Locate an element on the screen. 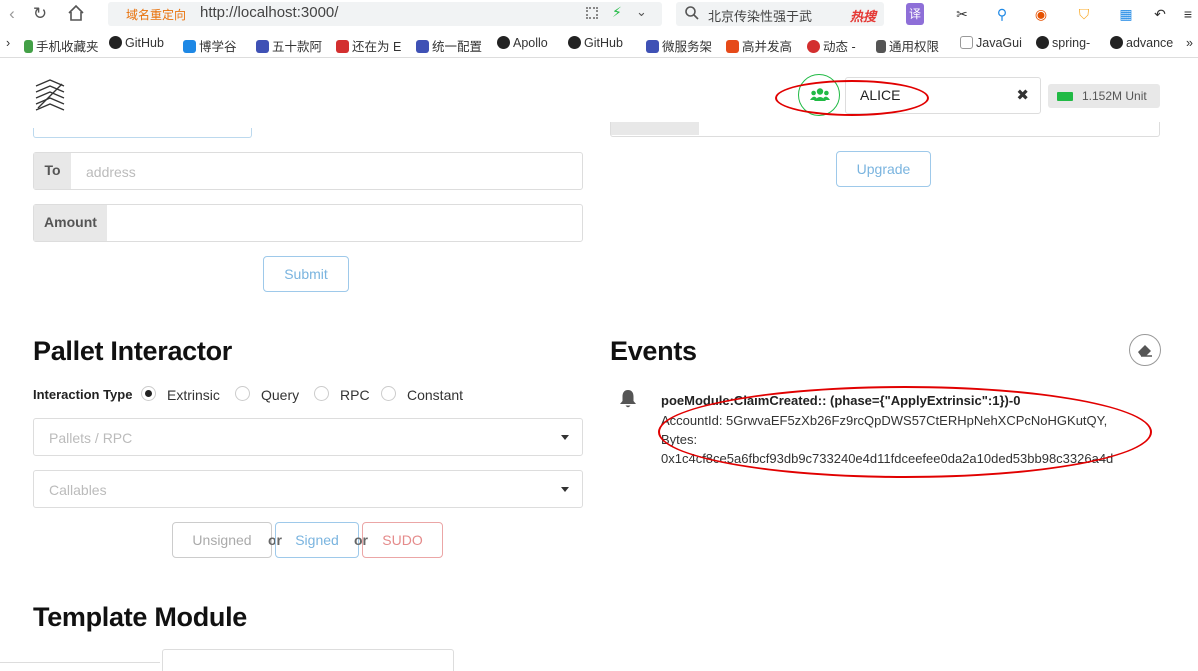  radio-query is located at coordinates (242, 393).